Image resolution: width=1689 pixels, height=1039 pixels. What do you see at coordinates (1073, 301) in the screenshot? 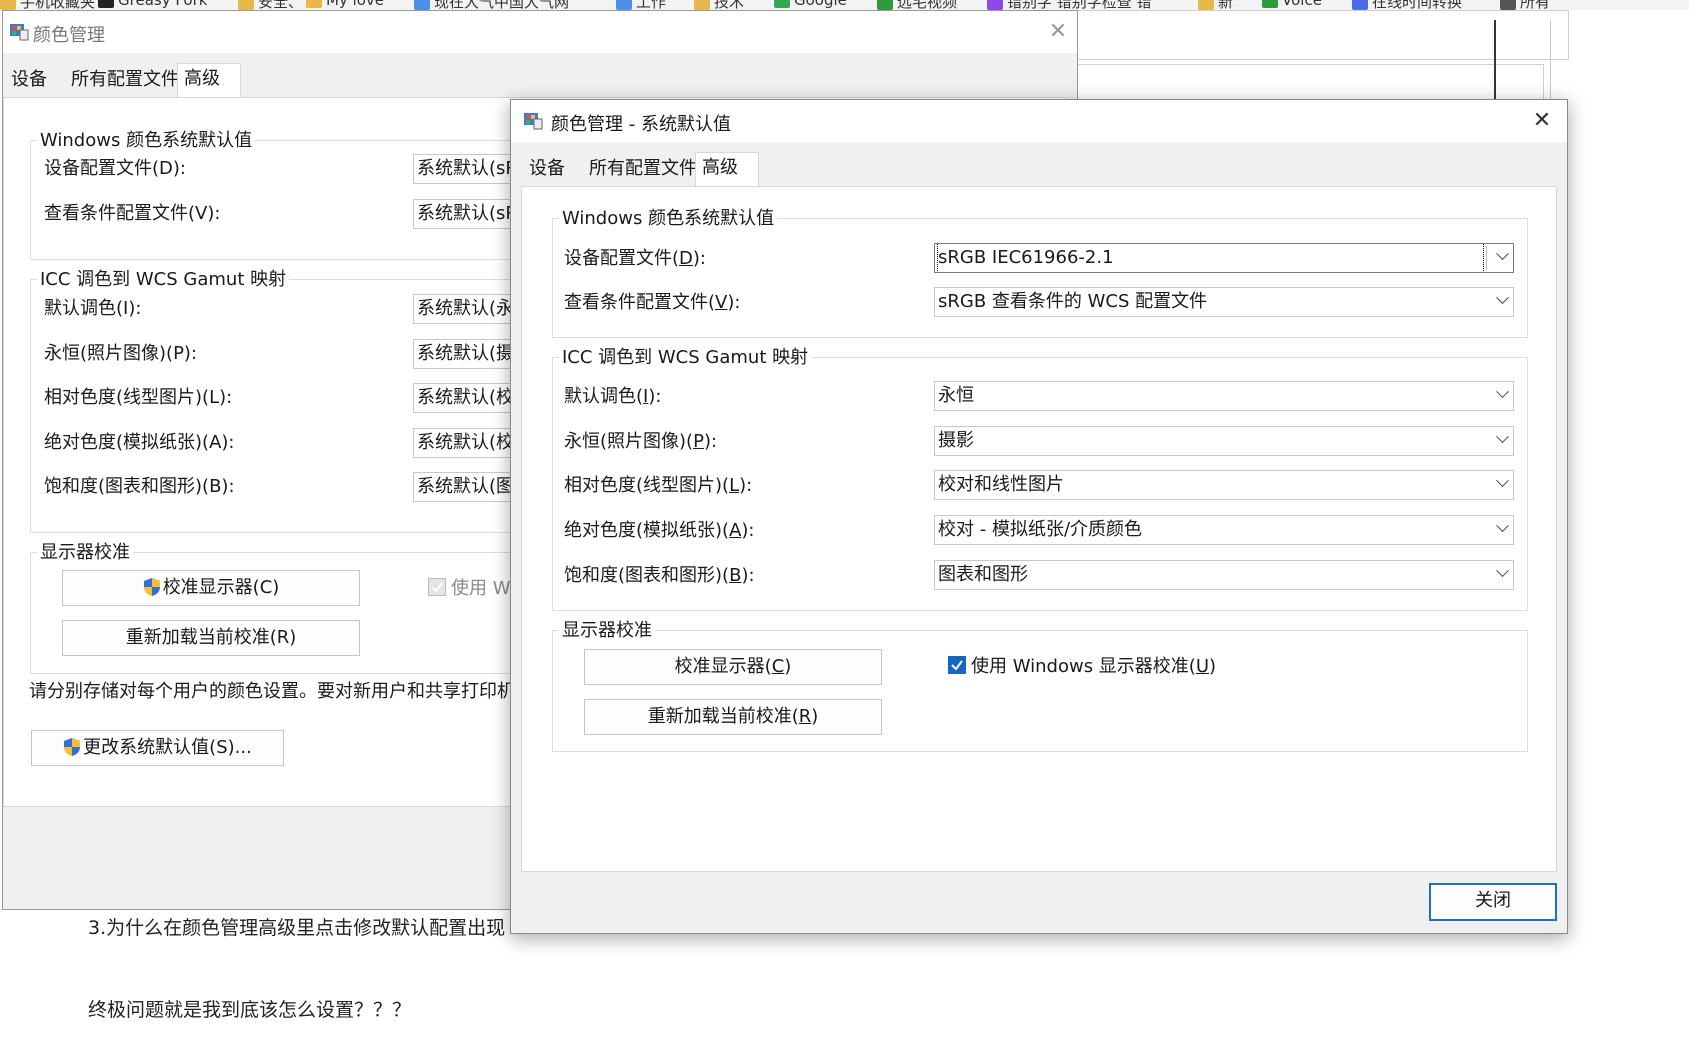
I see `dropdown-value: sRGB 查看条件的 WCS 配置文件` at bounding box center [1073, 301].